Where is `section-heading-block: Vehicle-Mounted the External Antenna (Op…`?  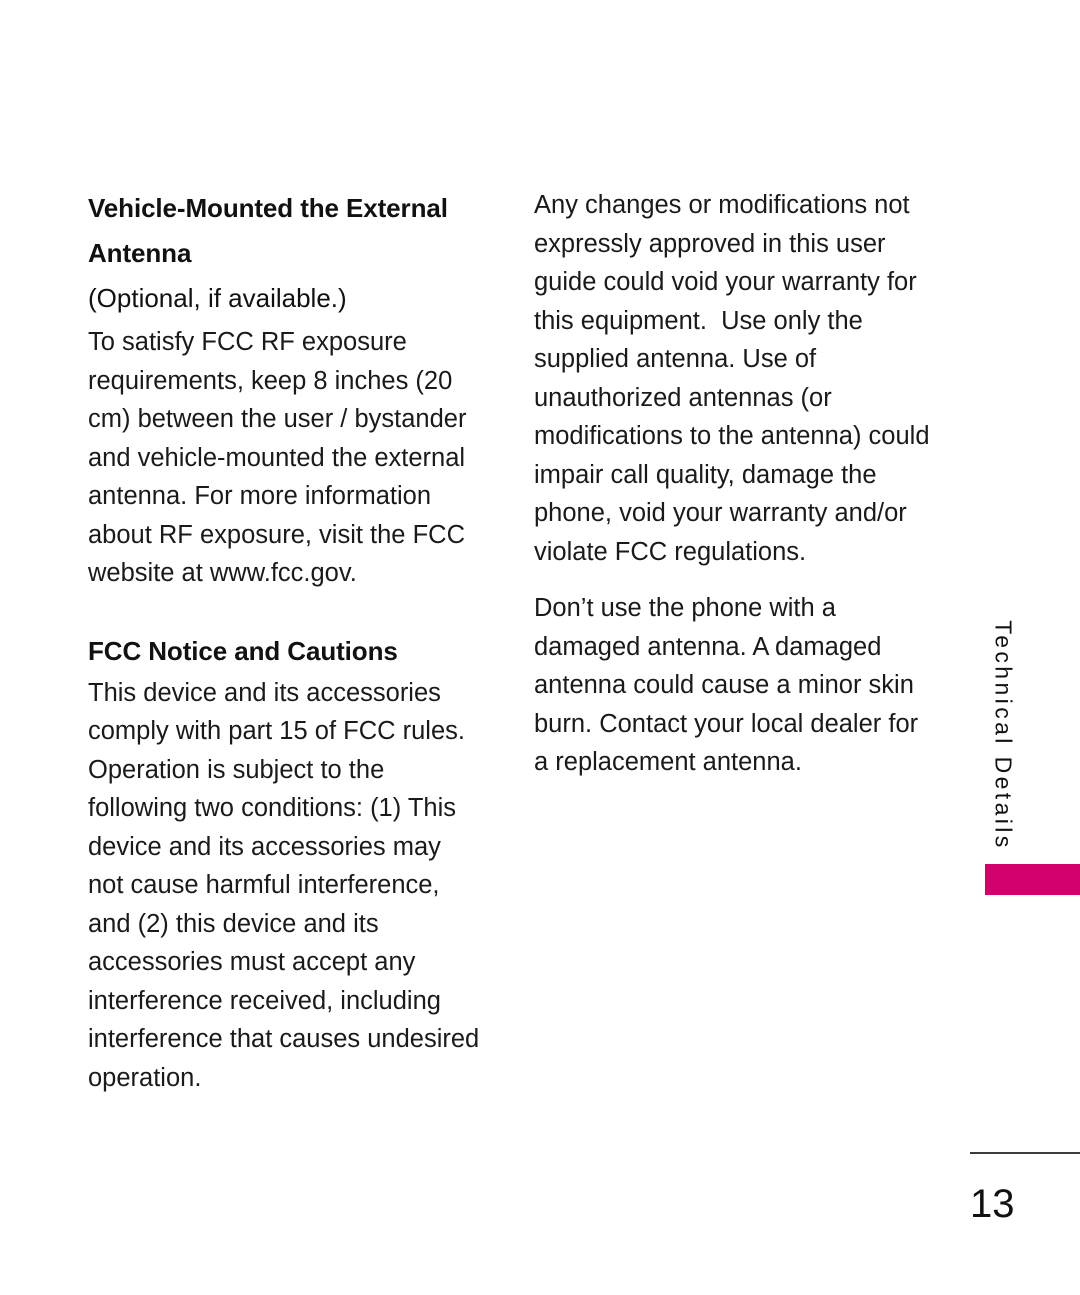
section-heading-block: Vehicle-Mounted the External Antenna (Op… is located at coordinates (284, 253).